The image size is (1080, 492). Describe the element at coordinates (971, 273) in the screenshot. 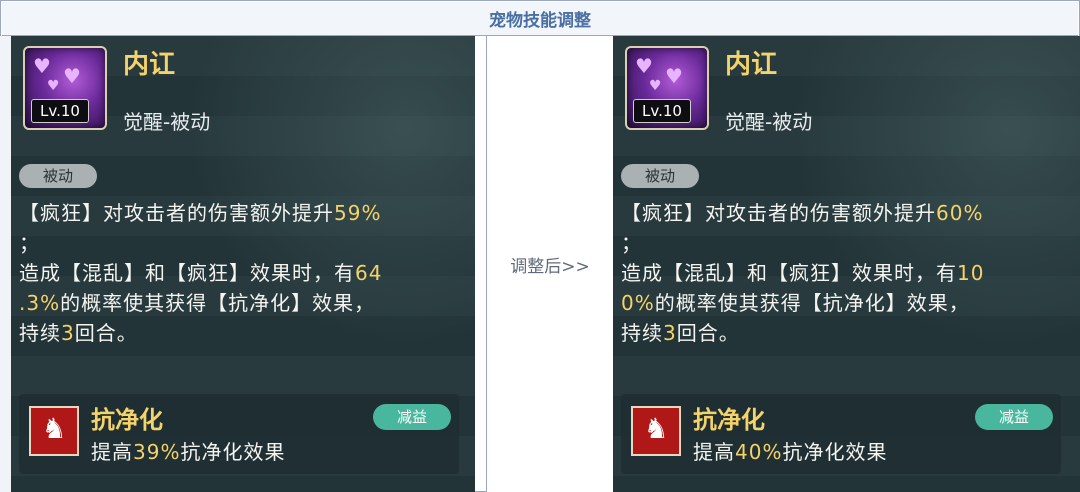

I see `desc-value: 10` at that location.